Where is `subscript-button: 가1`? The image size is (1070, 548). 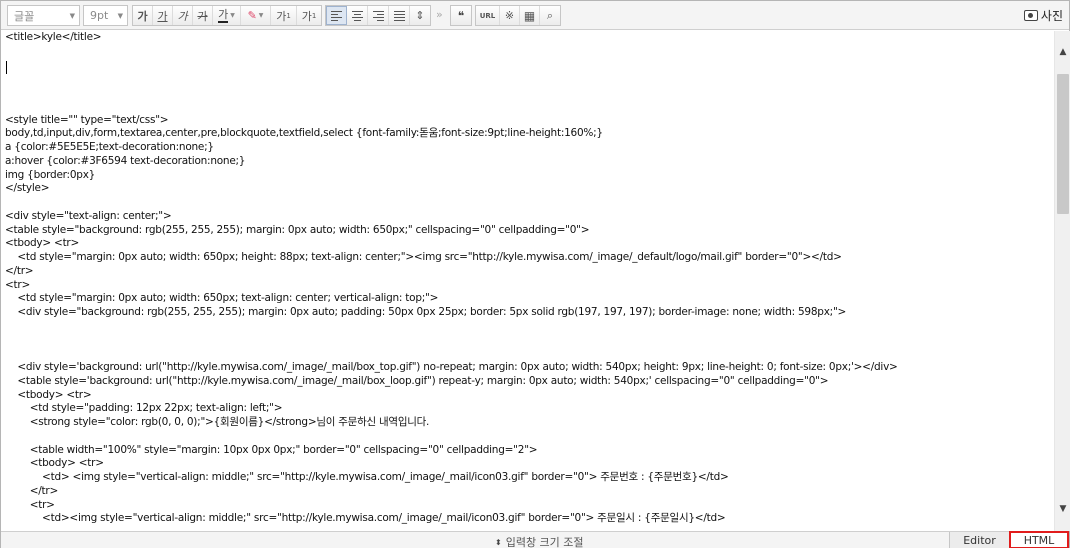 subscript-button: 가1 is located at coordinates (309, 15).